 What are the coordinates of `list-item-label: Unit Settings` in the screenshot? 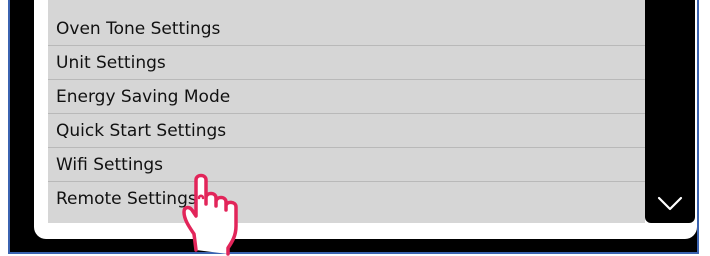 It's located at (111, 62).